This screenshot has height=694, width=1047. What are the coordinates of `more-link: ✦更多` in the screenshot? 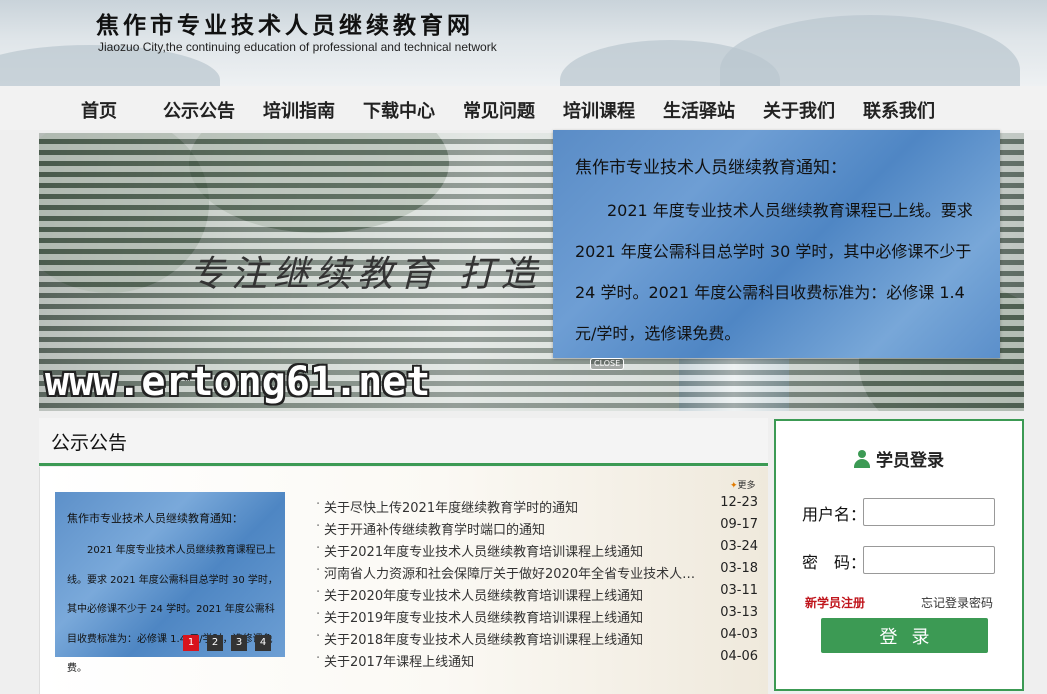 It's located at (743, 484).